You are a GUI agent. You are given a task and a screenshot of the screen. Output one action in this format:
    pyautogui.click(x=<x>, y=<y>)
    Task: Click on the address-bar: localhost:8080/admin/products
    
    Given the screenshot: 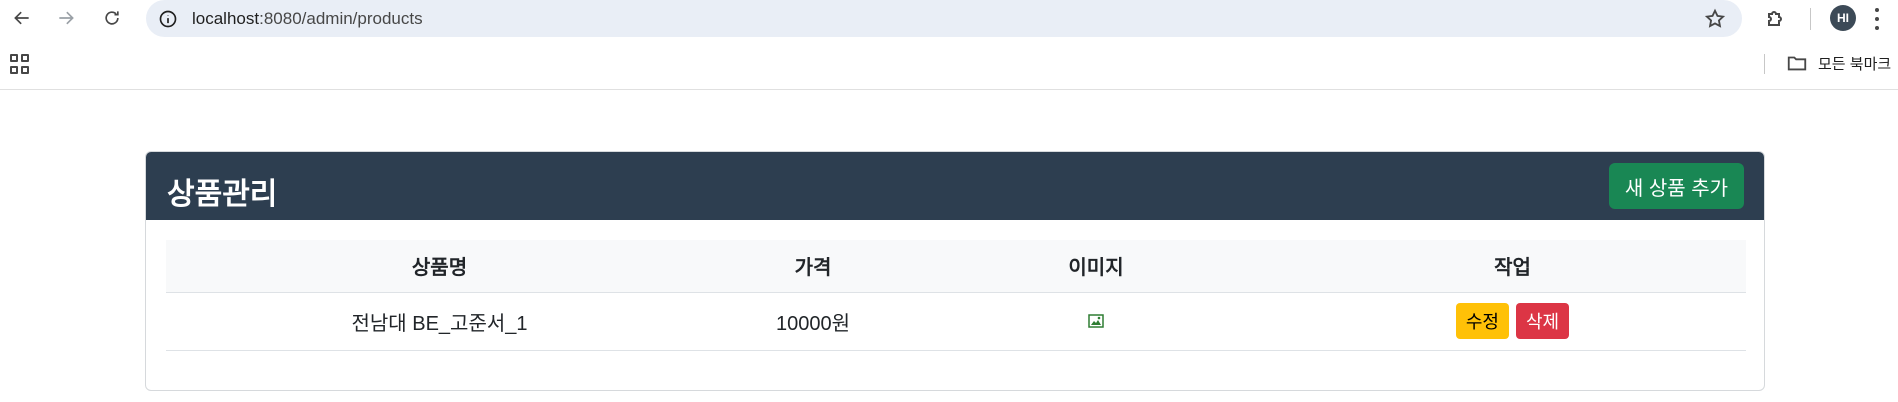 What is the action you would take?
    pyautogui.click(x=944, y=18)
    